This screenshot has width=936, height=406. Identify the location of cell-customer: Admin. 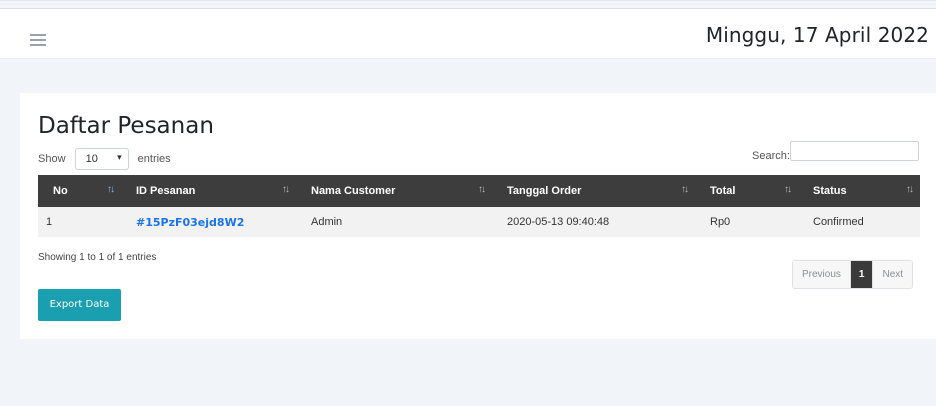
(327, 222).